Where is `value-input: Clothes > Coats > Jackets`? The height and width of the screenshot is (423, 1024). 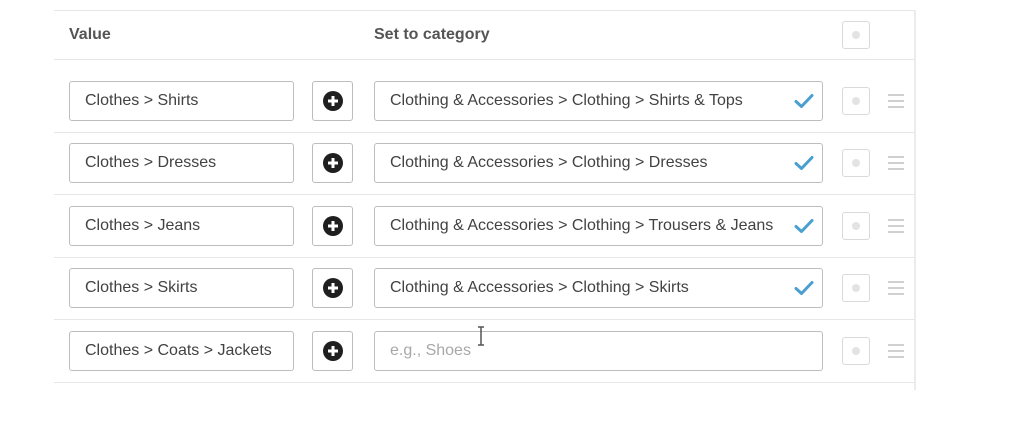 value-input: Clothes > Coats > Jackets is located at coordinates (181, 351).